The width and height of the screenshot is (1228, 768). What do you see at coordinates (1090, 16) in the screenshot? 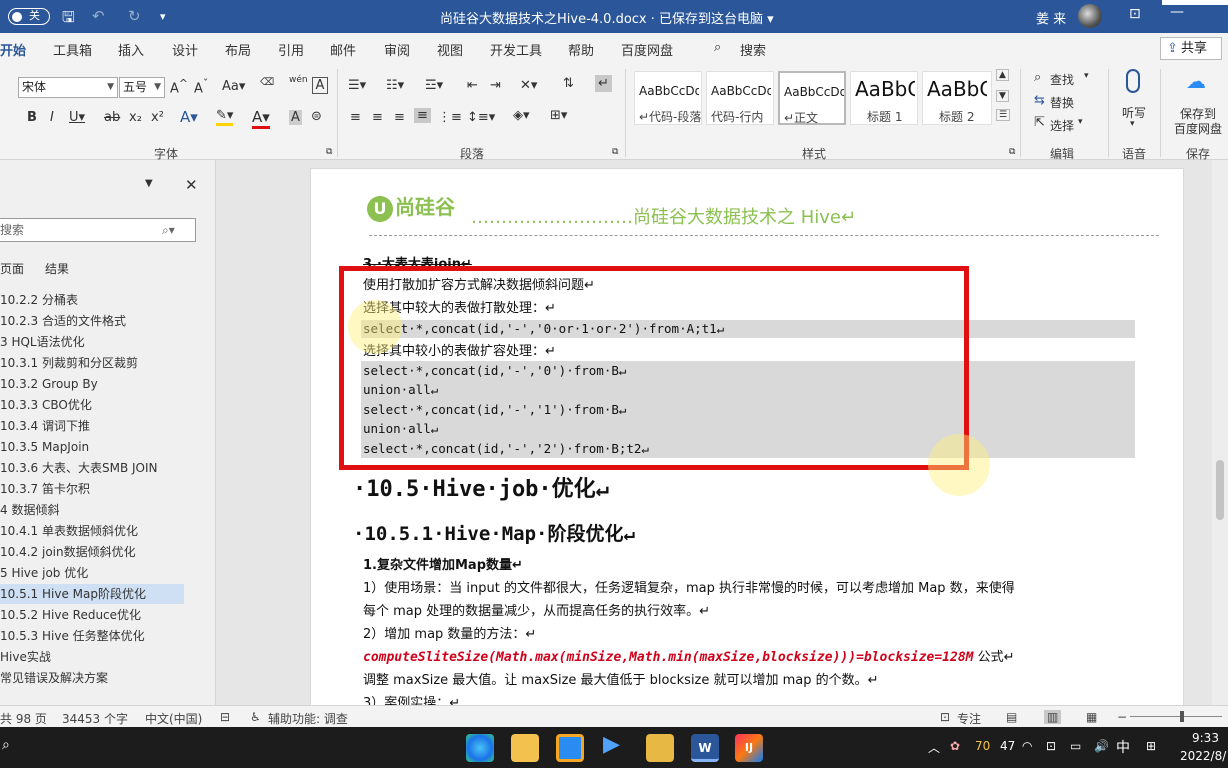
I see `avatar` at bounding box center [1090, 16].